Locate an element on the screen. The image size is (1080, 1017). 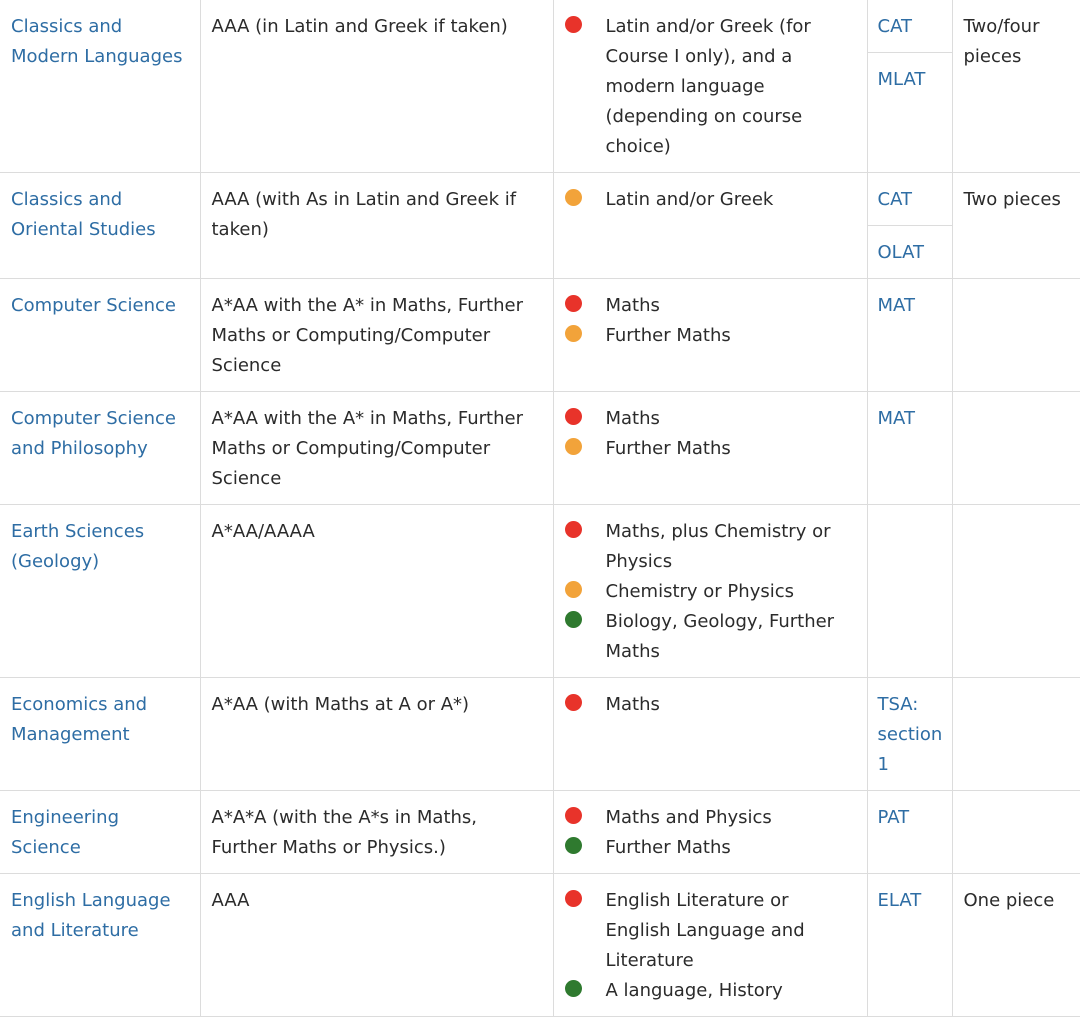
course-cell: English Language and Literature is located at coordinates (100, 945).